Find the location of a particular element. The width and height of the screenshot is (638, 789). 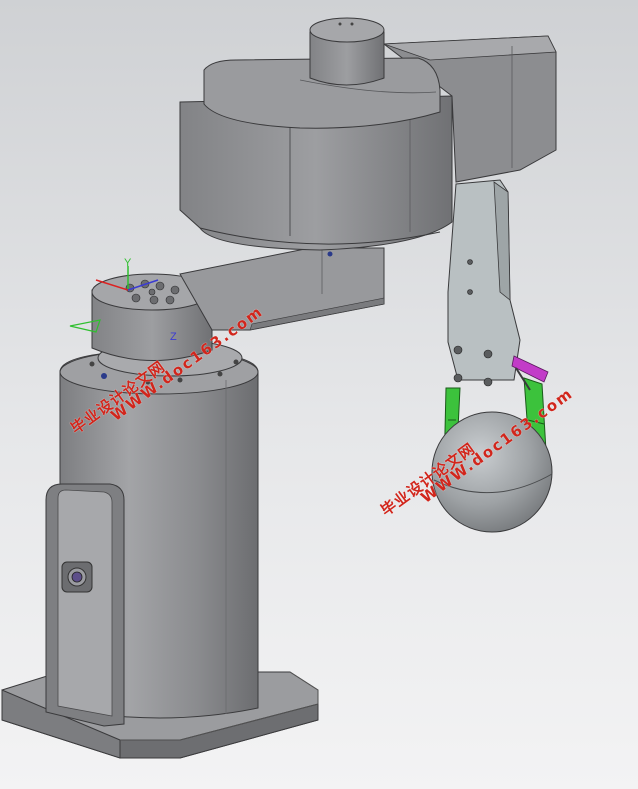

access-panel is located at coordinates (85, 605).